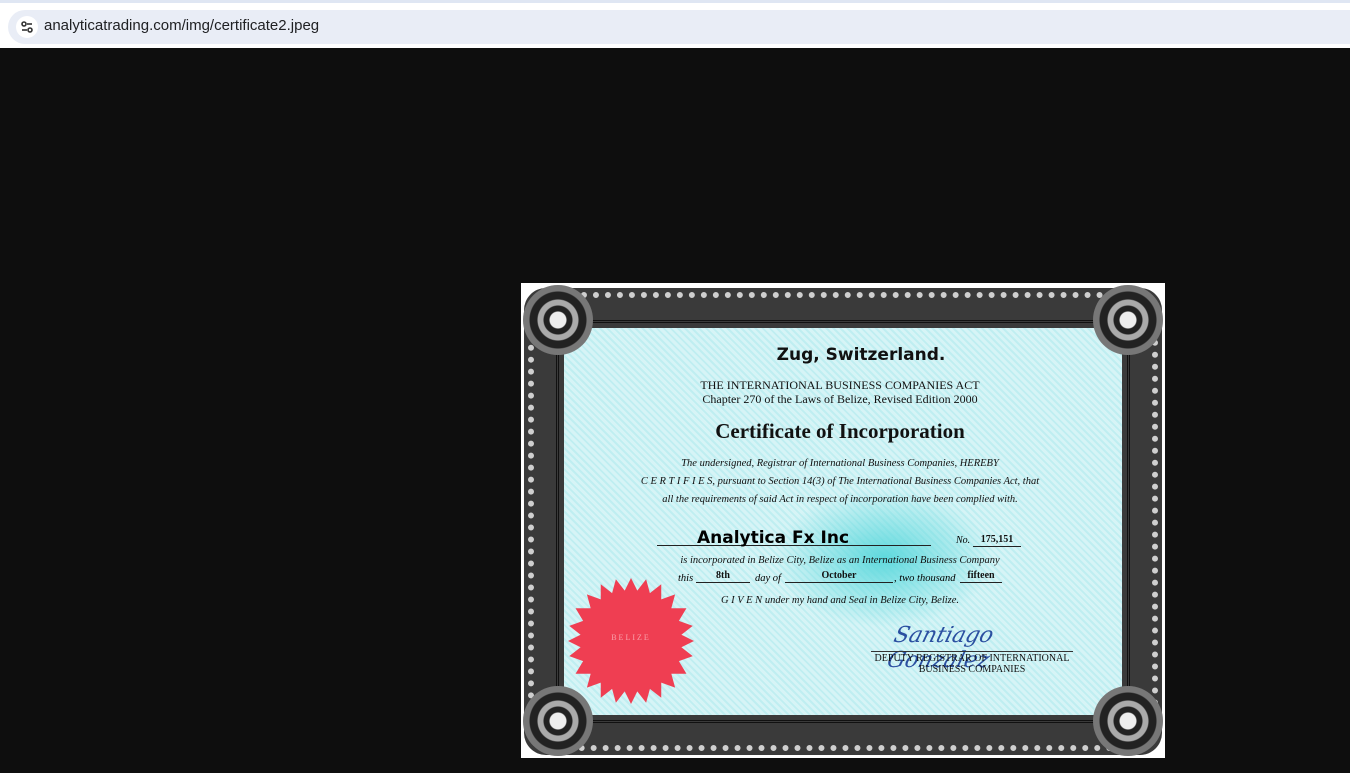 This screenshot has height=773, width=1350. I want to click on act-title: THE INTERNATIONAL BUSINESS COMPANIES ACT, so click(840, 385).